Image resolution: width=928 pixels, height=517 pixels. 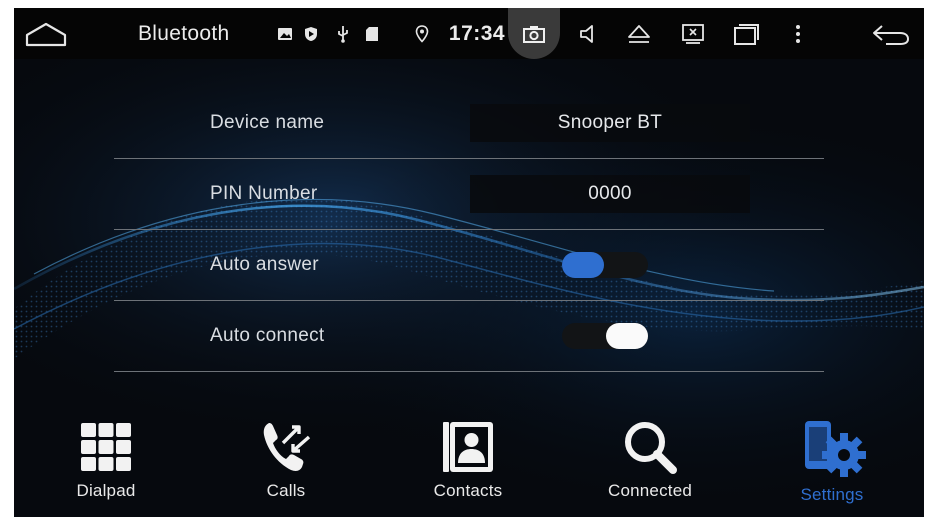 I want to click on clock-time: 17:34, so click(x=477, y=33).